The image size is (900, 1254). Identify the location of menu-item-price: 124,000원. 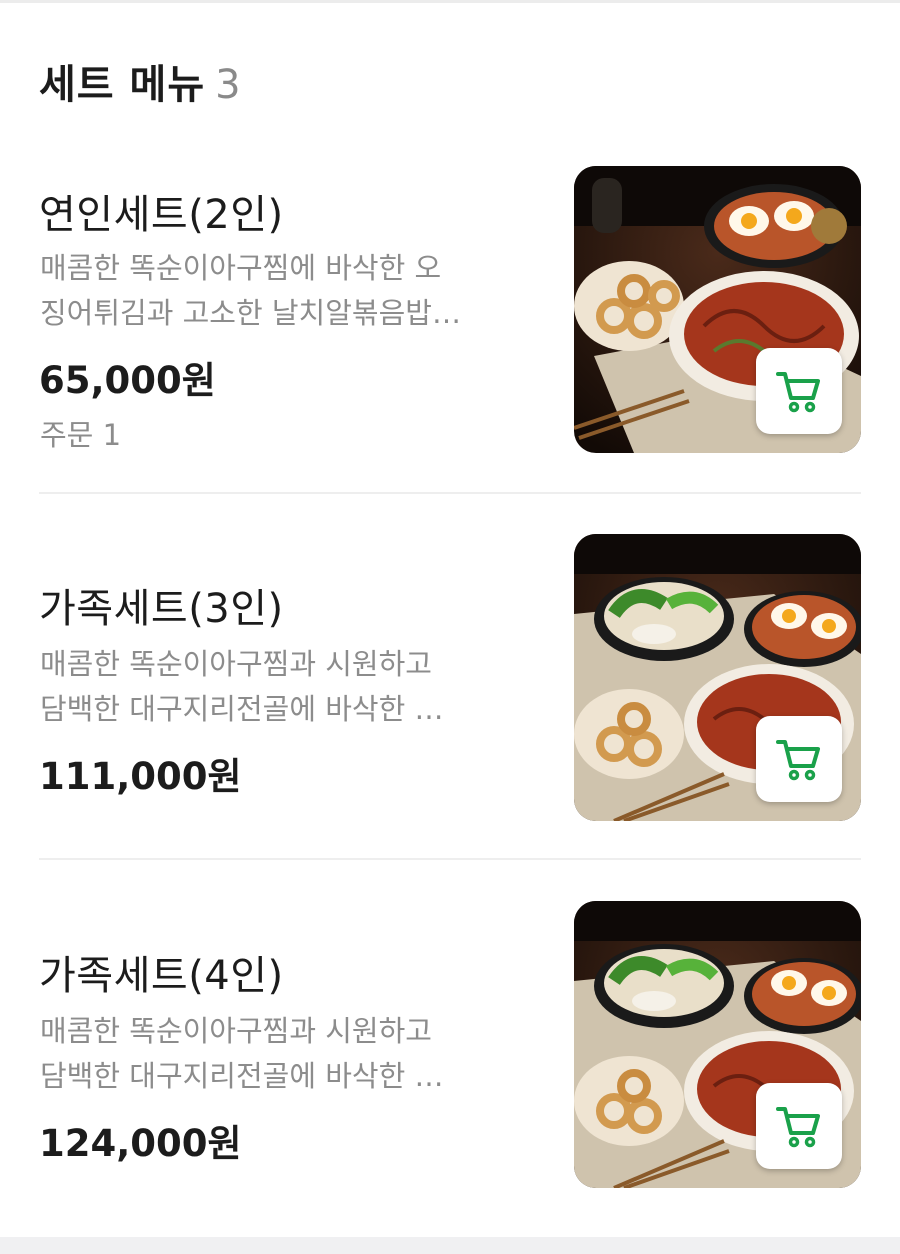
(140, 1143).